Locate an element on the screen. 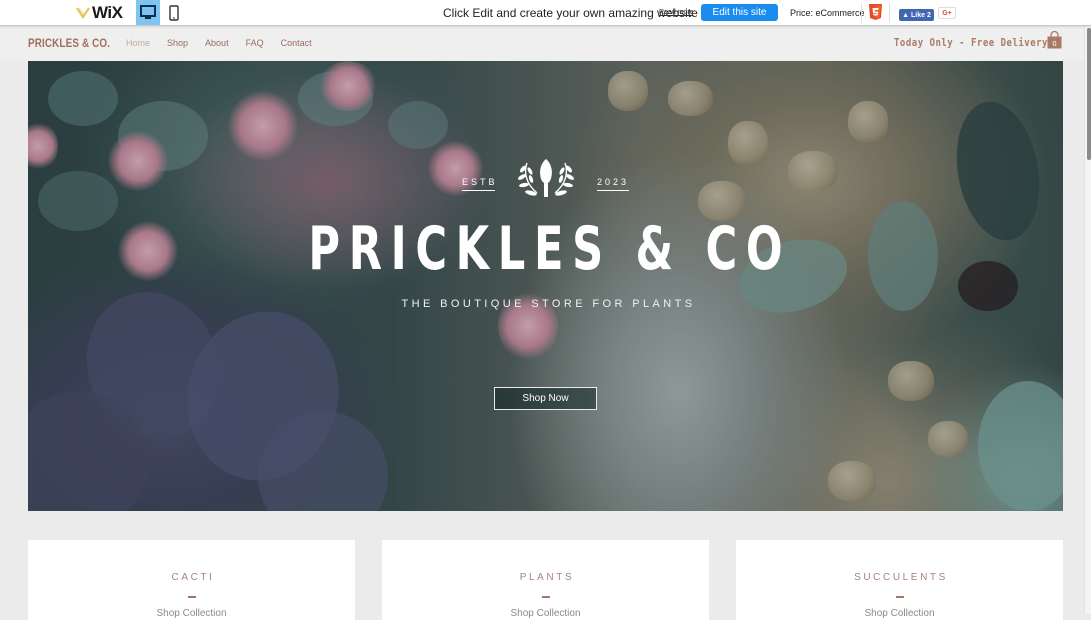 Image resolution: width=1091 pixels, height=620 pixels. google-plus-button: G+ is located at coordinates (947, 13).